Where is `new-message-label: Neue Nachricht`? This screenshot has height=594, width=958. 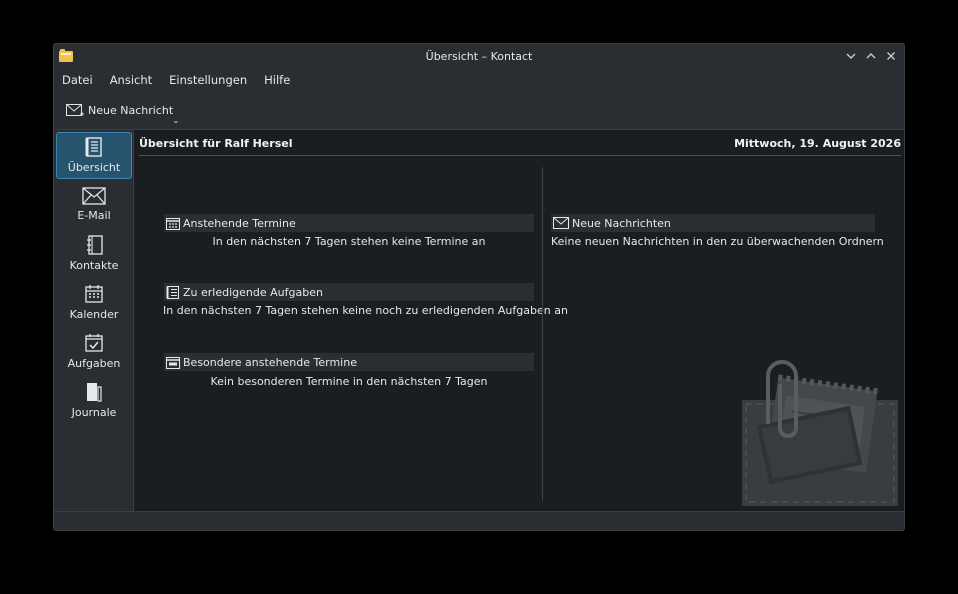 new-message-label: Neue Nachricht is located at coordinates (131, 110).